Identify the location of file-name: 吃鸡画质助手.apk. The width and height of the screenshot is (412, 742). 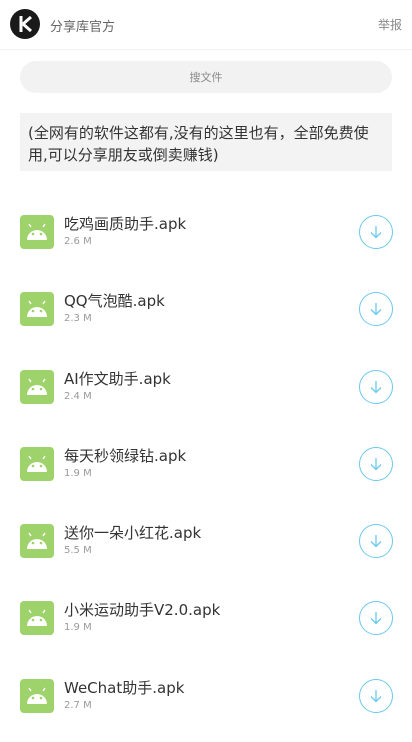
(125, 223).